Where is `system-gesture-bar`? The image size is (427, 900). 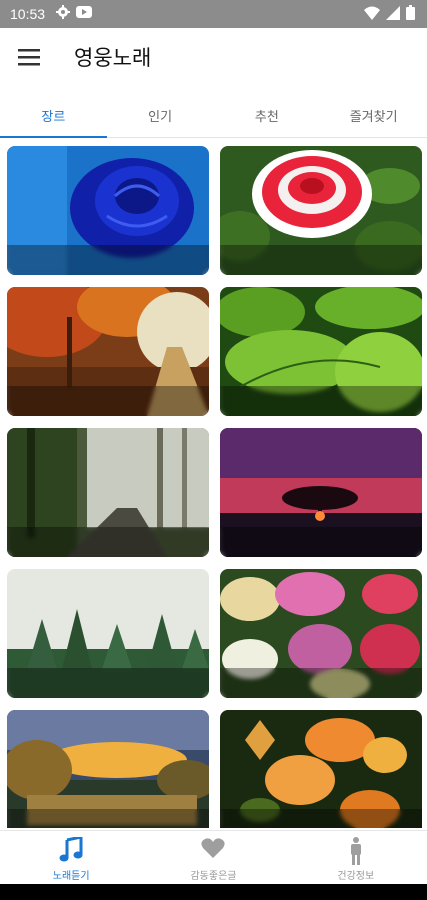 system-gesture-bar is located at coordinates (213, 892).